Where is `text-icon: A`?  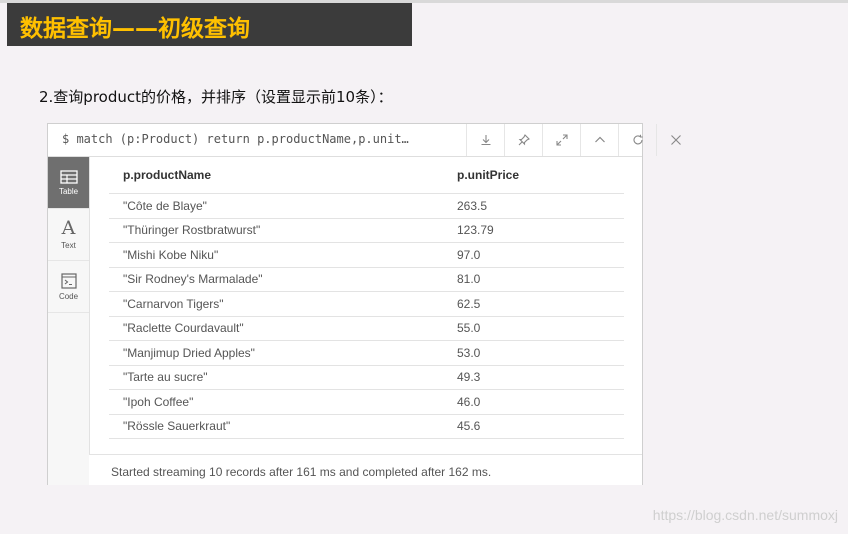 text-icon: A is located at coordinates (68, 228).